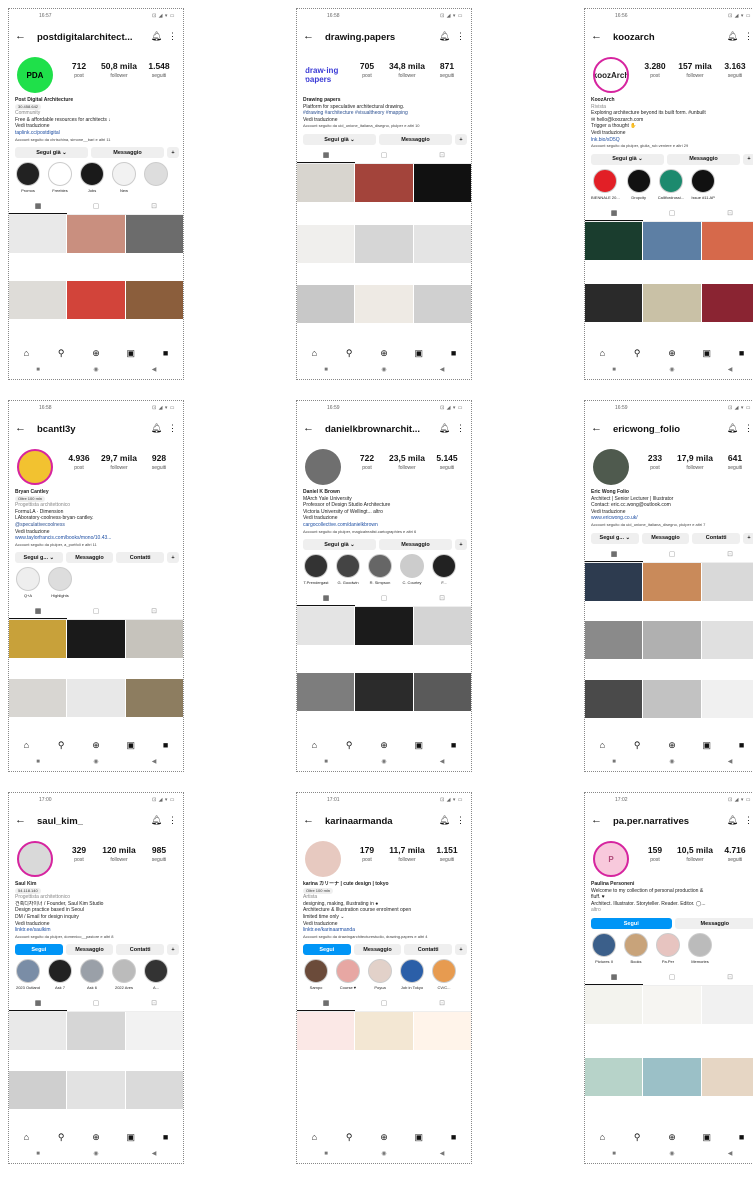  What do you see at coordinates (611, 467) in the screenshot?
I see `avatar` at bounding box center [611, 467].